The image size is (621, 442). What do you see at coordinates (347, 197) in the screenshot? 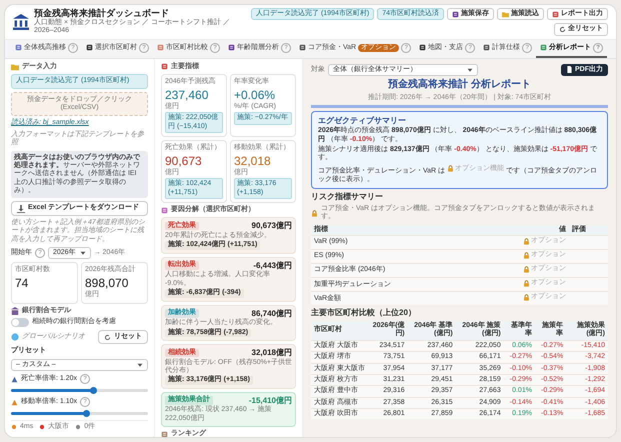
I see `section-title: リスク指標サマリー` at bounding box center [347, 197].